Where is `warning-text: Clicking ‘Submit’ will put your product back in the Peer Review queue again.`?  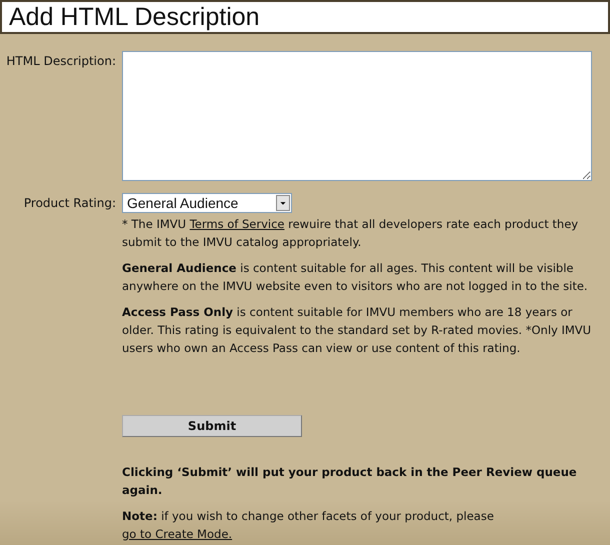
warning-text: Clicking ‘Submit’ will put your product back in the Peer Review queue again. is located at coordinates (350, 481).